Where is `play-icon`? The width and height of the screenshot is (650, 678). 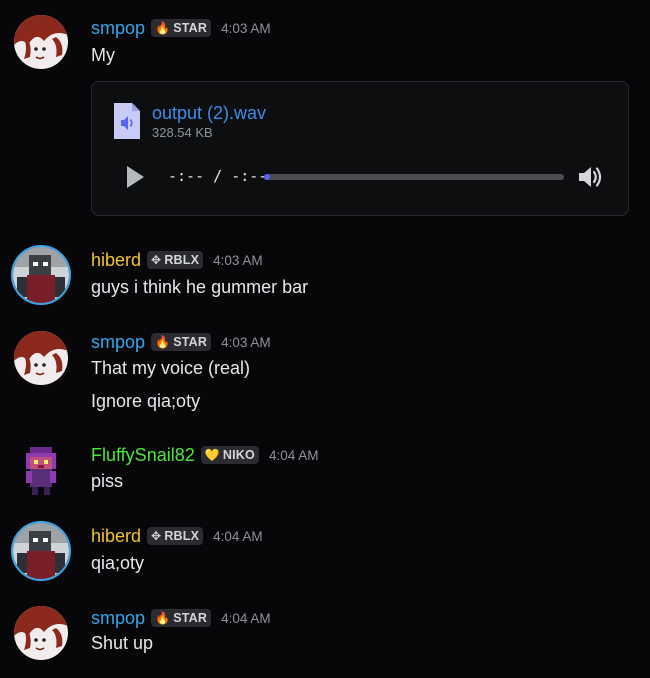
play-icon is located at coordinates (135, 177).